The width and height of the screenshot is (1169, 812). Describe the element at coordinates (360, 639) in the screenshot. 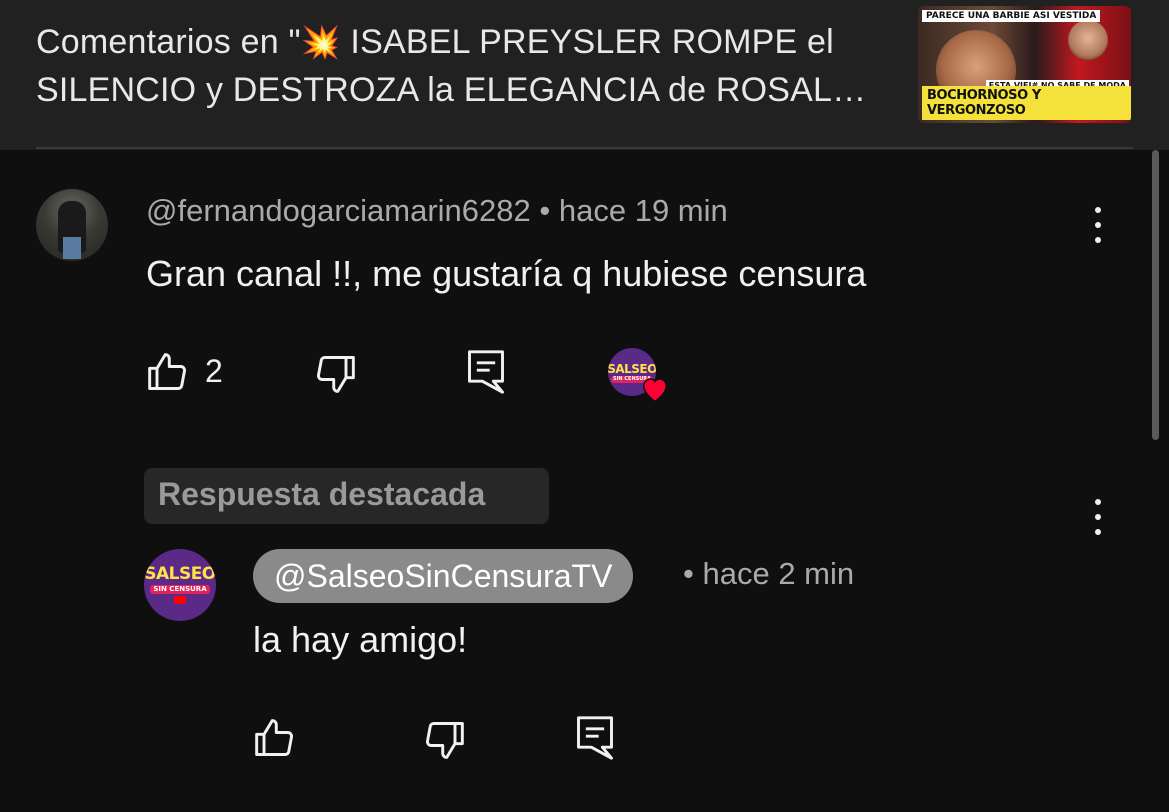

I see `reply-text: la hay amigo!` at that location.